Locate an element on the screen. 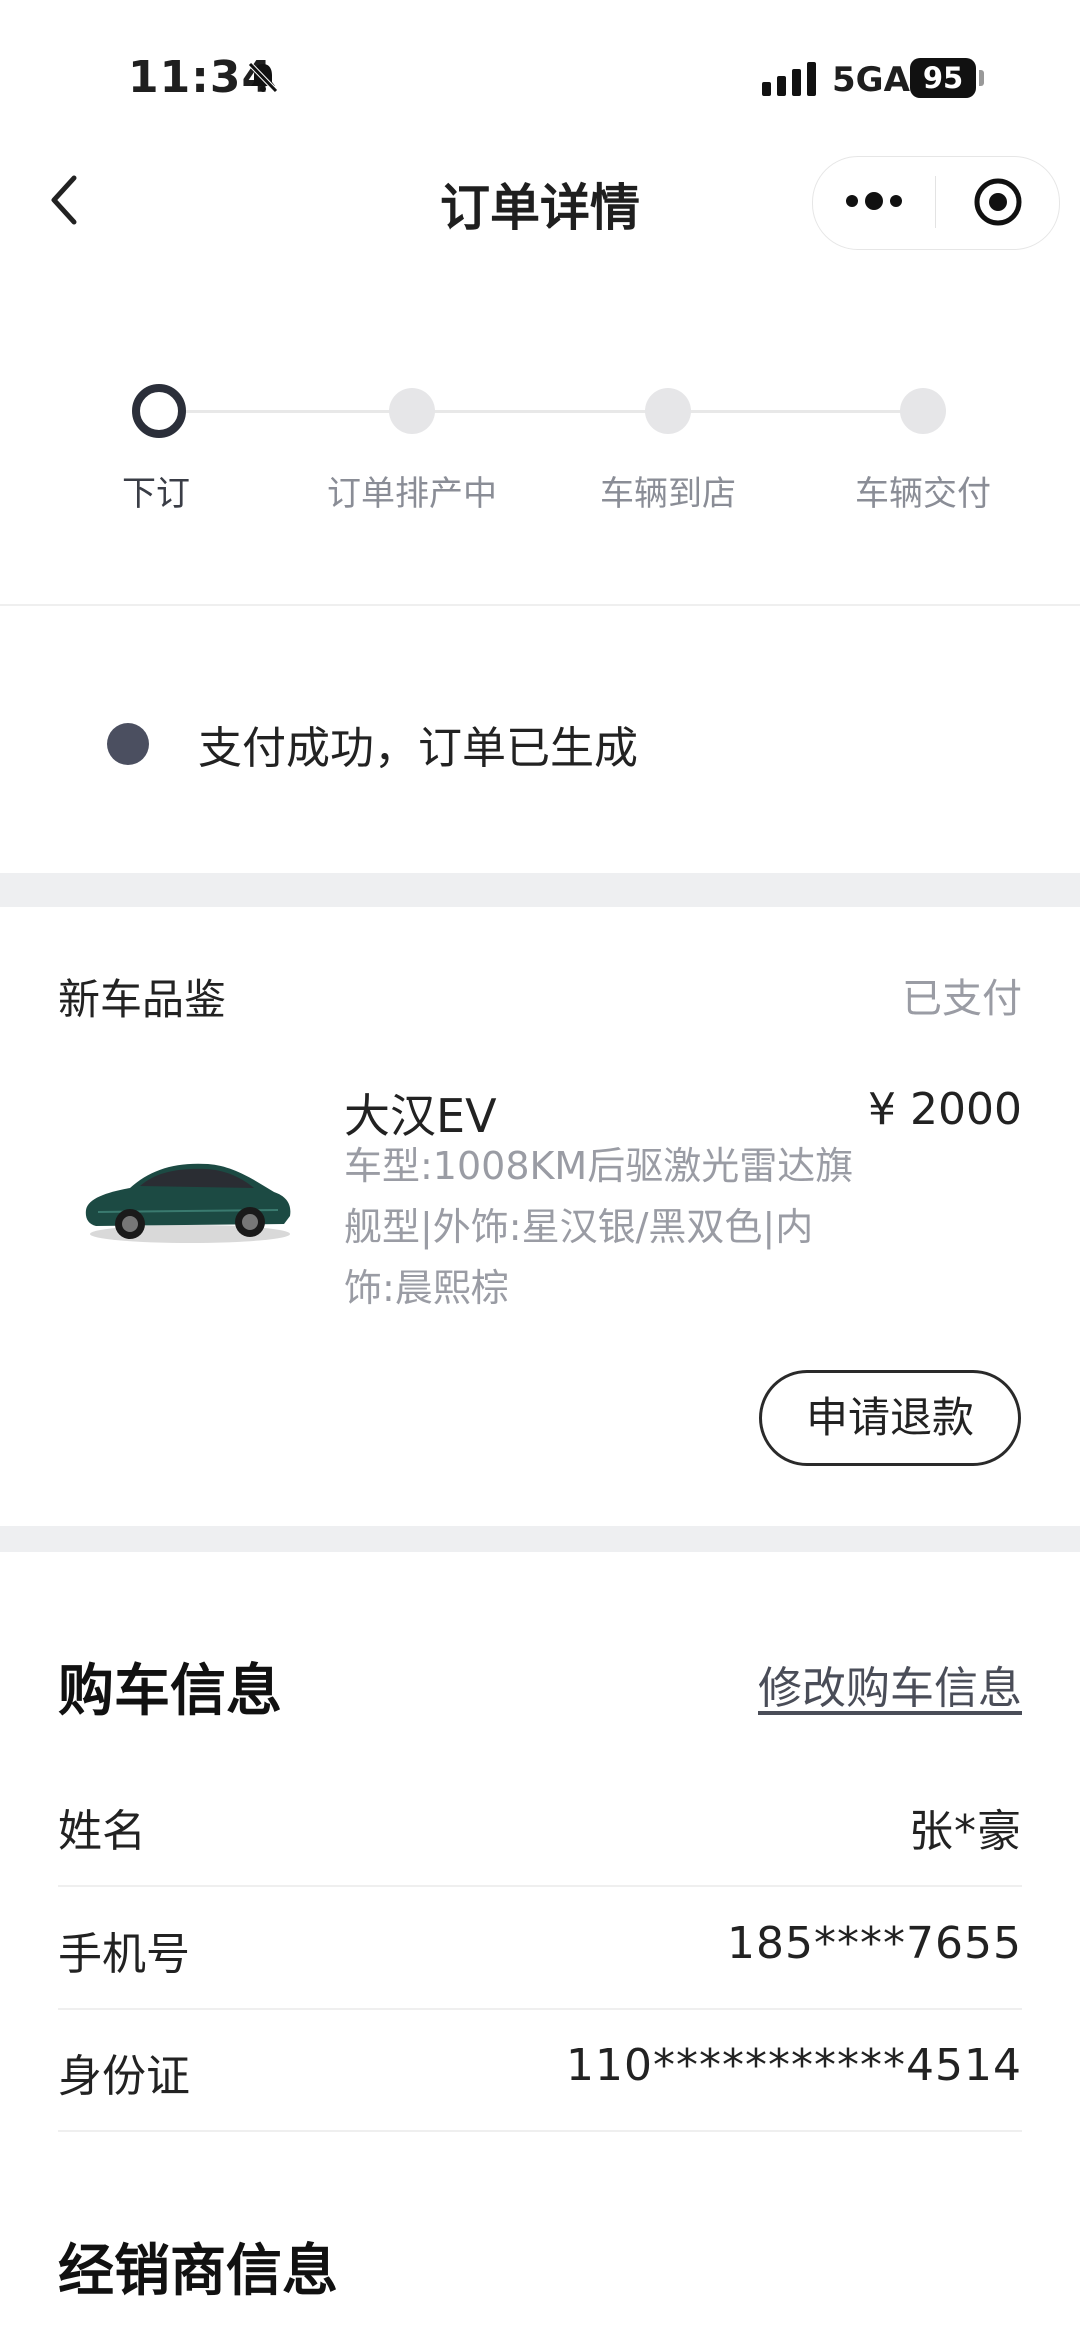 The height and width of the screenshot is (2339, 1080). order-price: ¥ 2000 is located at coordinates (945, 1109).